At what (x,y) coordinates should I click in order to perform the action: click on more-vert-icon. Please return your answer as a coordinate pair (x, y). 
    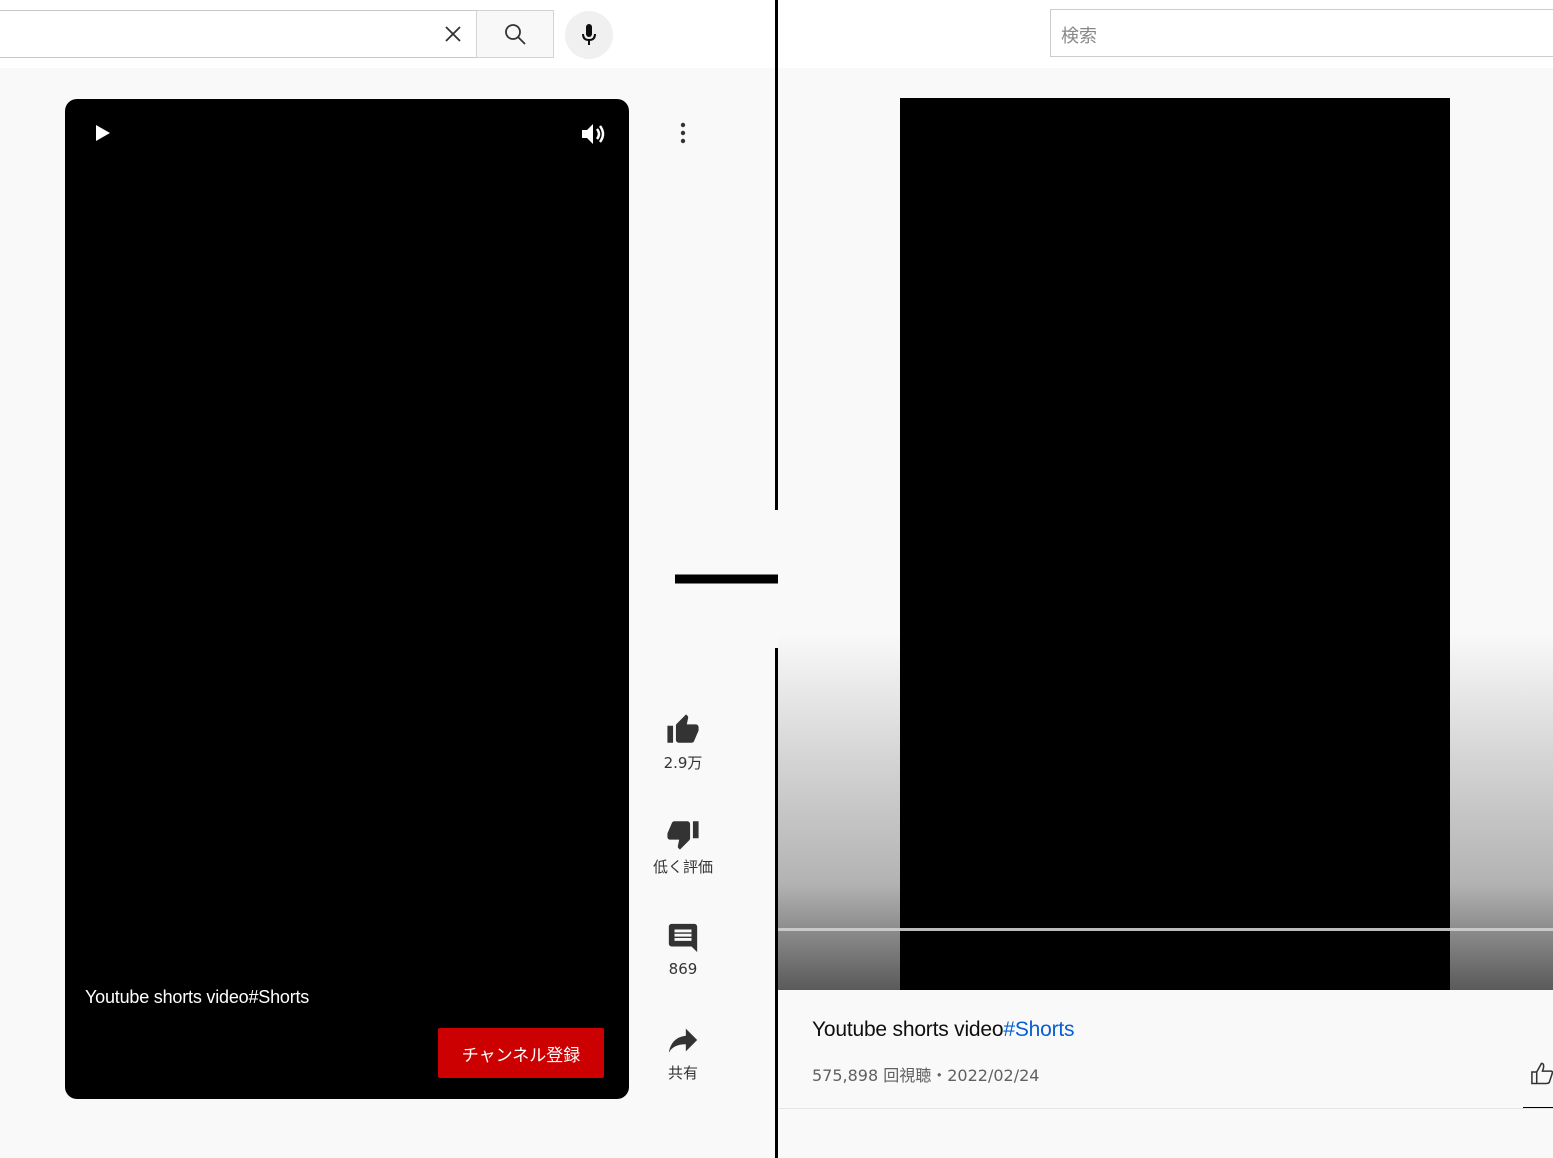
    Looking at the image, I should click on (683, 133).